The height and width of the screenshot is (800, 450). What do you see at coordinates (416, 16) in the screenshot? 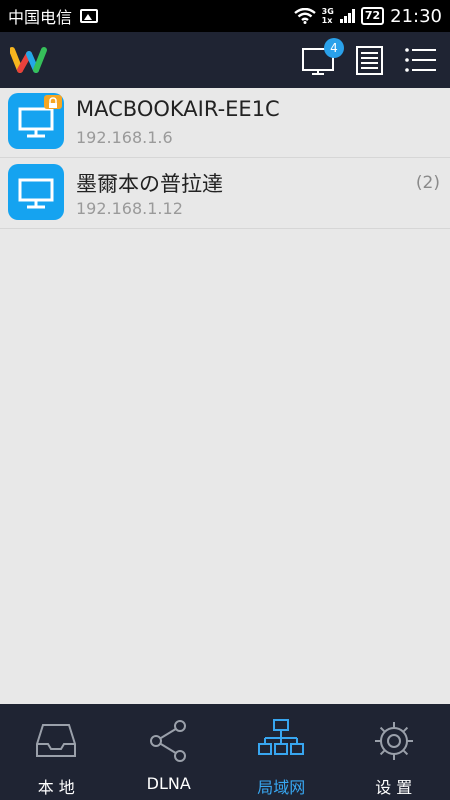
I see `status-time: 21:30` at bounding box center [416, 16].